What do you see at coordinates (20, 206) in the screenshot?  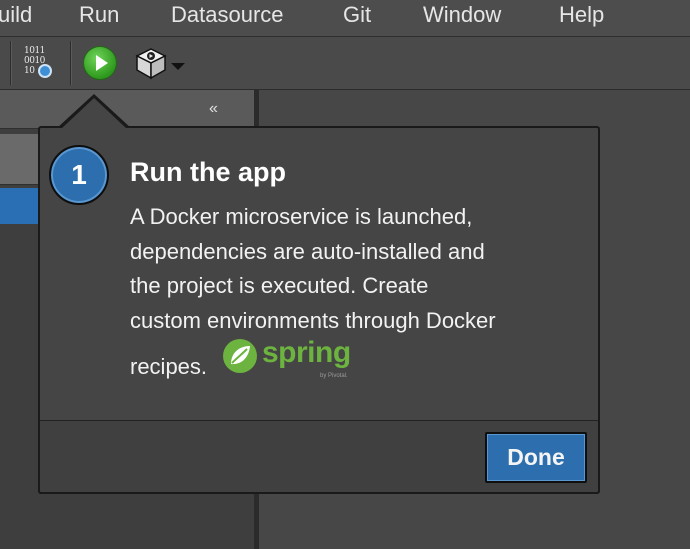 I see `selected-list-item` at bounding box center [20, 206].